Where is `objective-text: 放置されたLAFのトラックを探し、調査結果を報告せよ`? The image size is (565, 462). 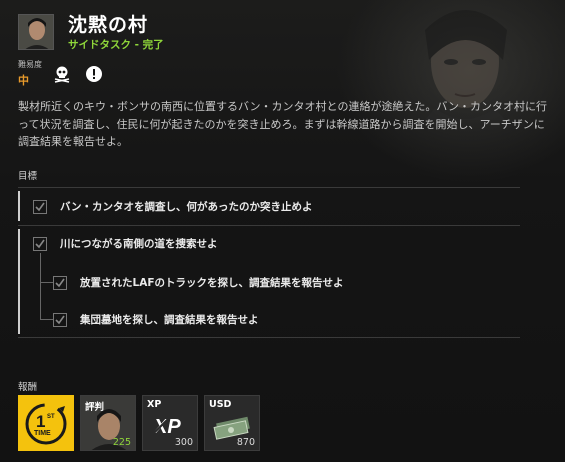 objective-text: 放置されたLAFのトラックを探し、調査結果を報告せよ is located at coordinates (212, 283).